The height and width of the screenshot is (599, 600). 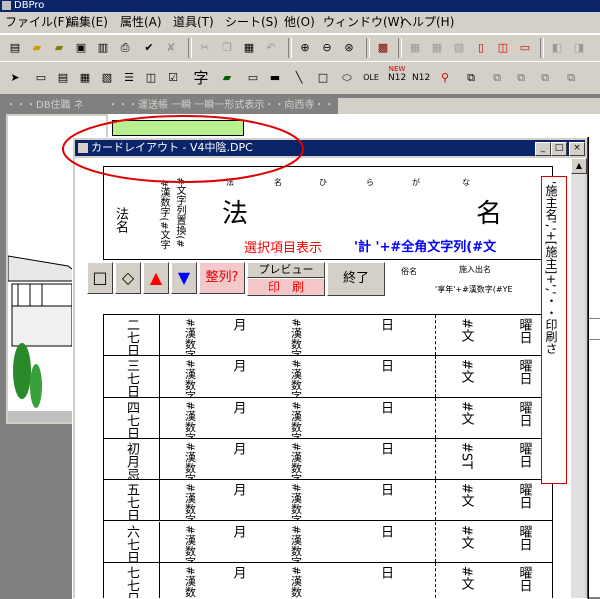 I want to click on cut-icon: ✂, so click(x=205, y=48).